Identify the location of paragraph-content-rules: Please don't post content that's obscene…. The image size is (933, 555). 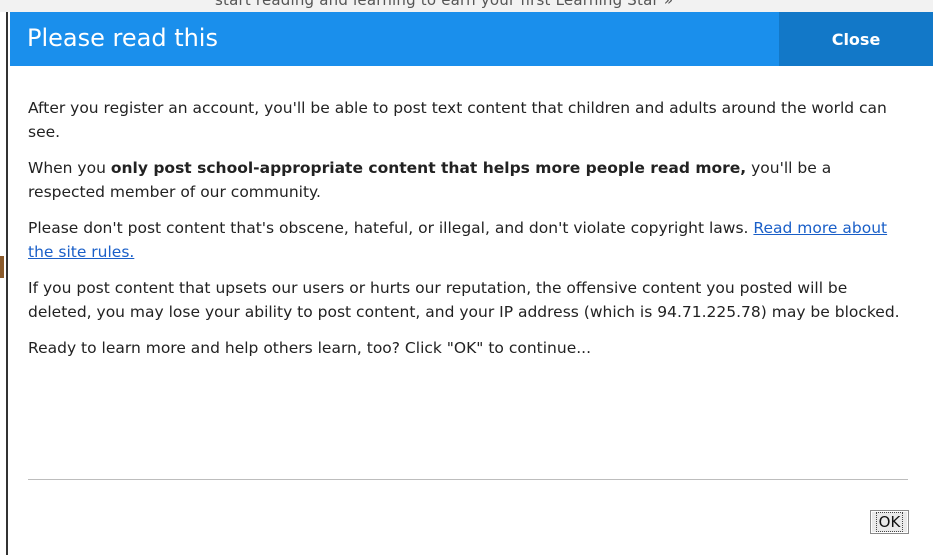
(470, 240).